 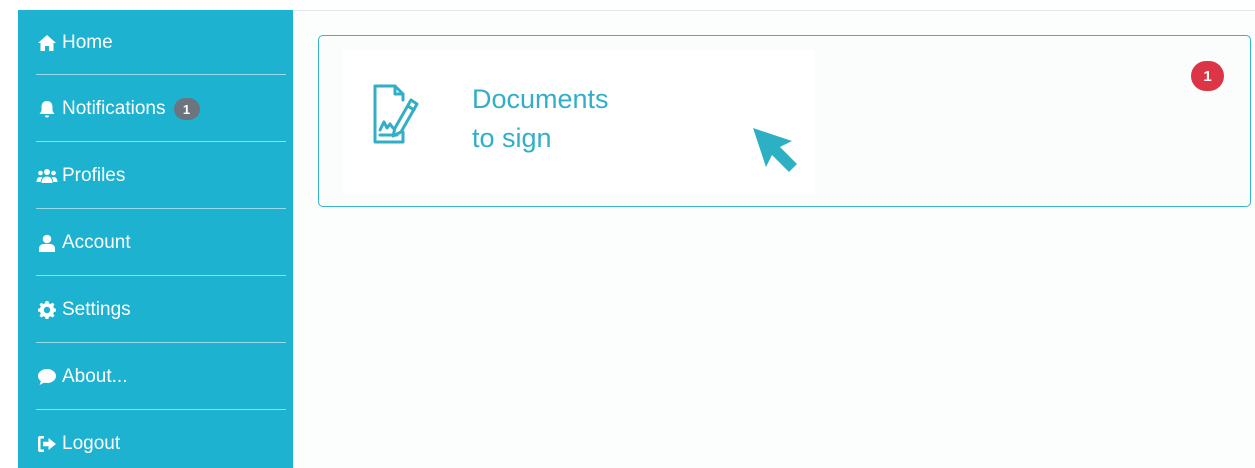 What do you see at coordinates (161, 243) in the screenshot?
I see `sidebar-item-account: Account` at bounding box center [161, 243].